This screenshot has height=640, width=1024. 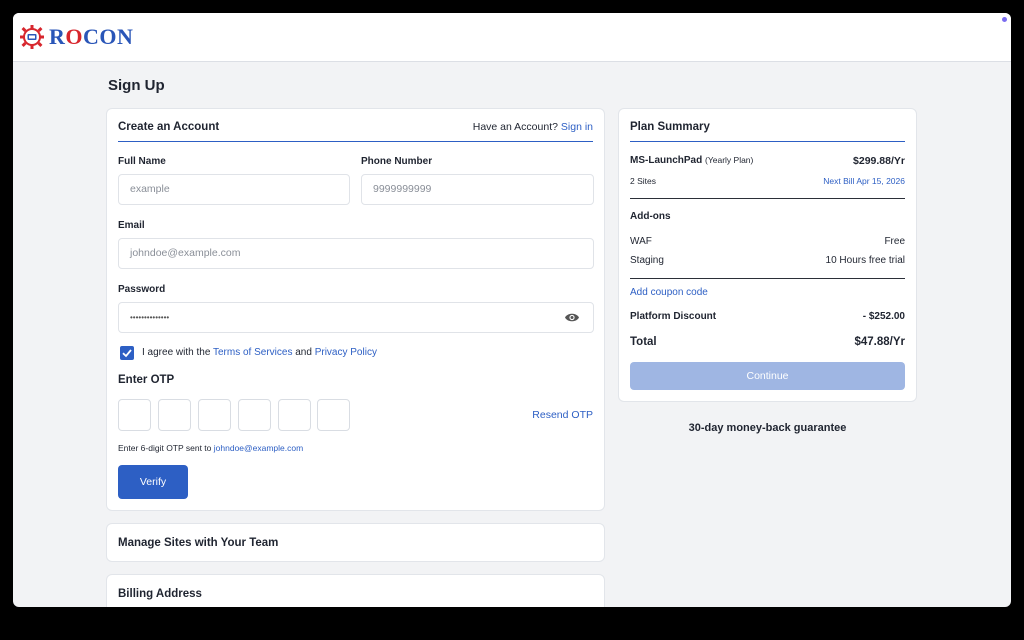 I want to click on phone-input: 9999999999, so click(x=477, y=189).